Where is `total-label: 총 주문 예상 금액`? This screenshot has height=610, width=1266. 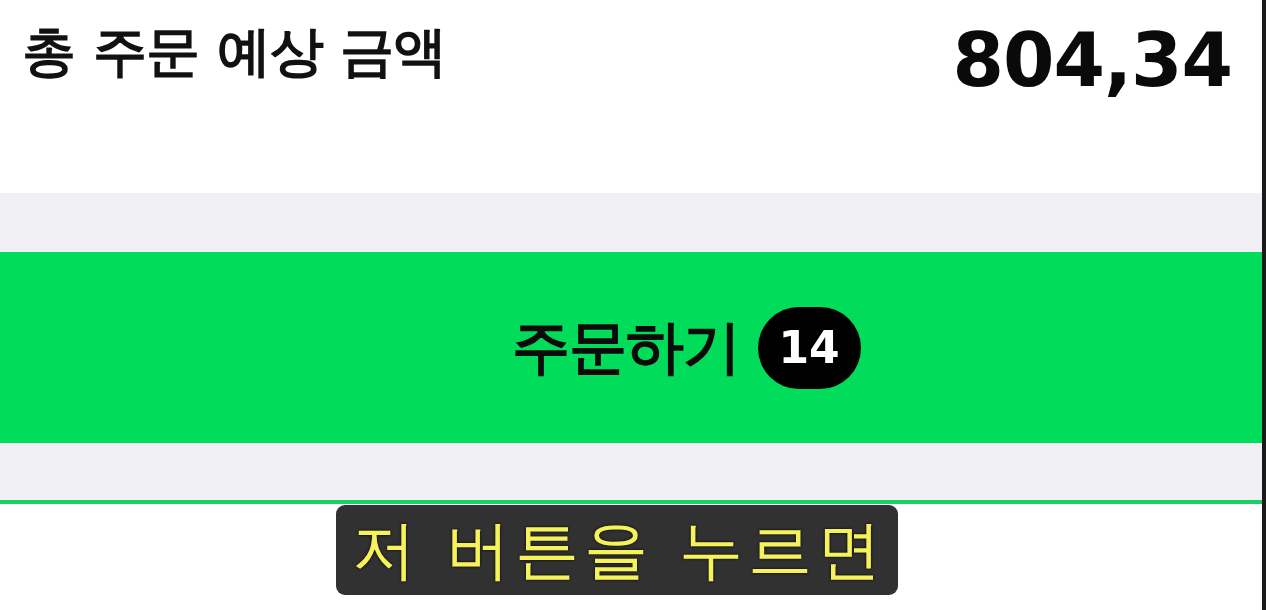 total-label: 총 주문 예상 금액 is located at coordinates (234, 52).